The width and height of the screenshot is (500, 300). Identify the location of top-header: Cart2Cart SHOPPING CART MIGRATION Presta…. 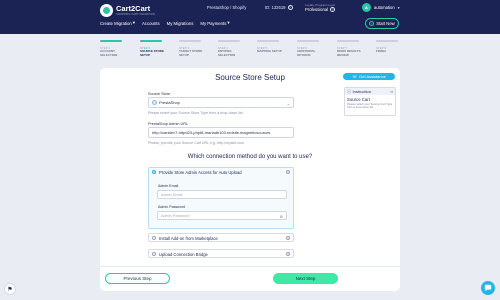
(250, 17).